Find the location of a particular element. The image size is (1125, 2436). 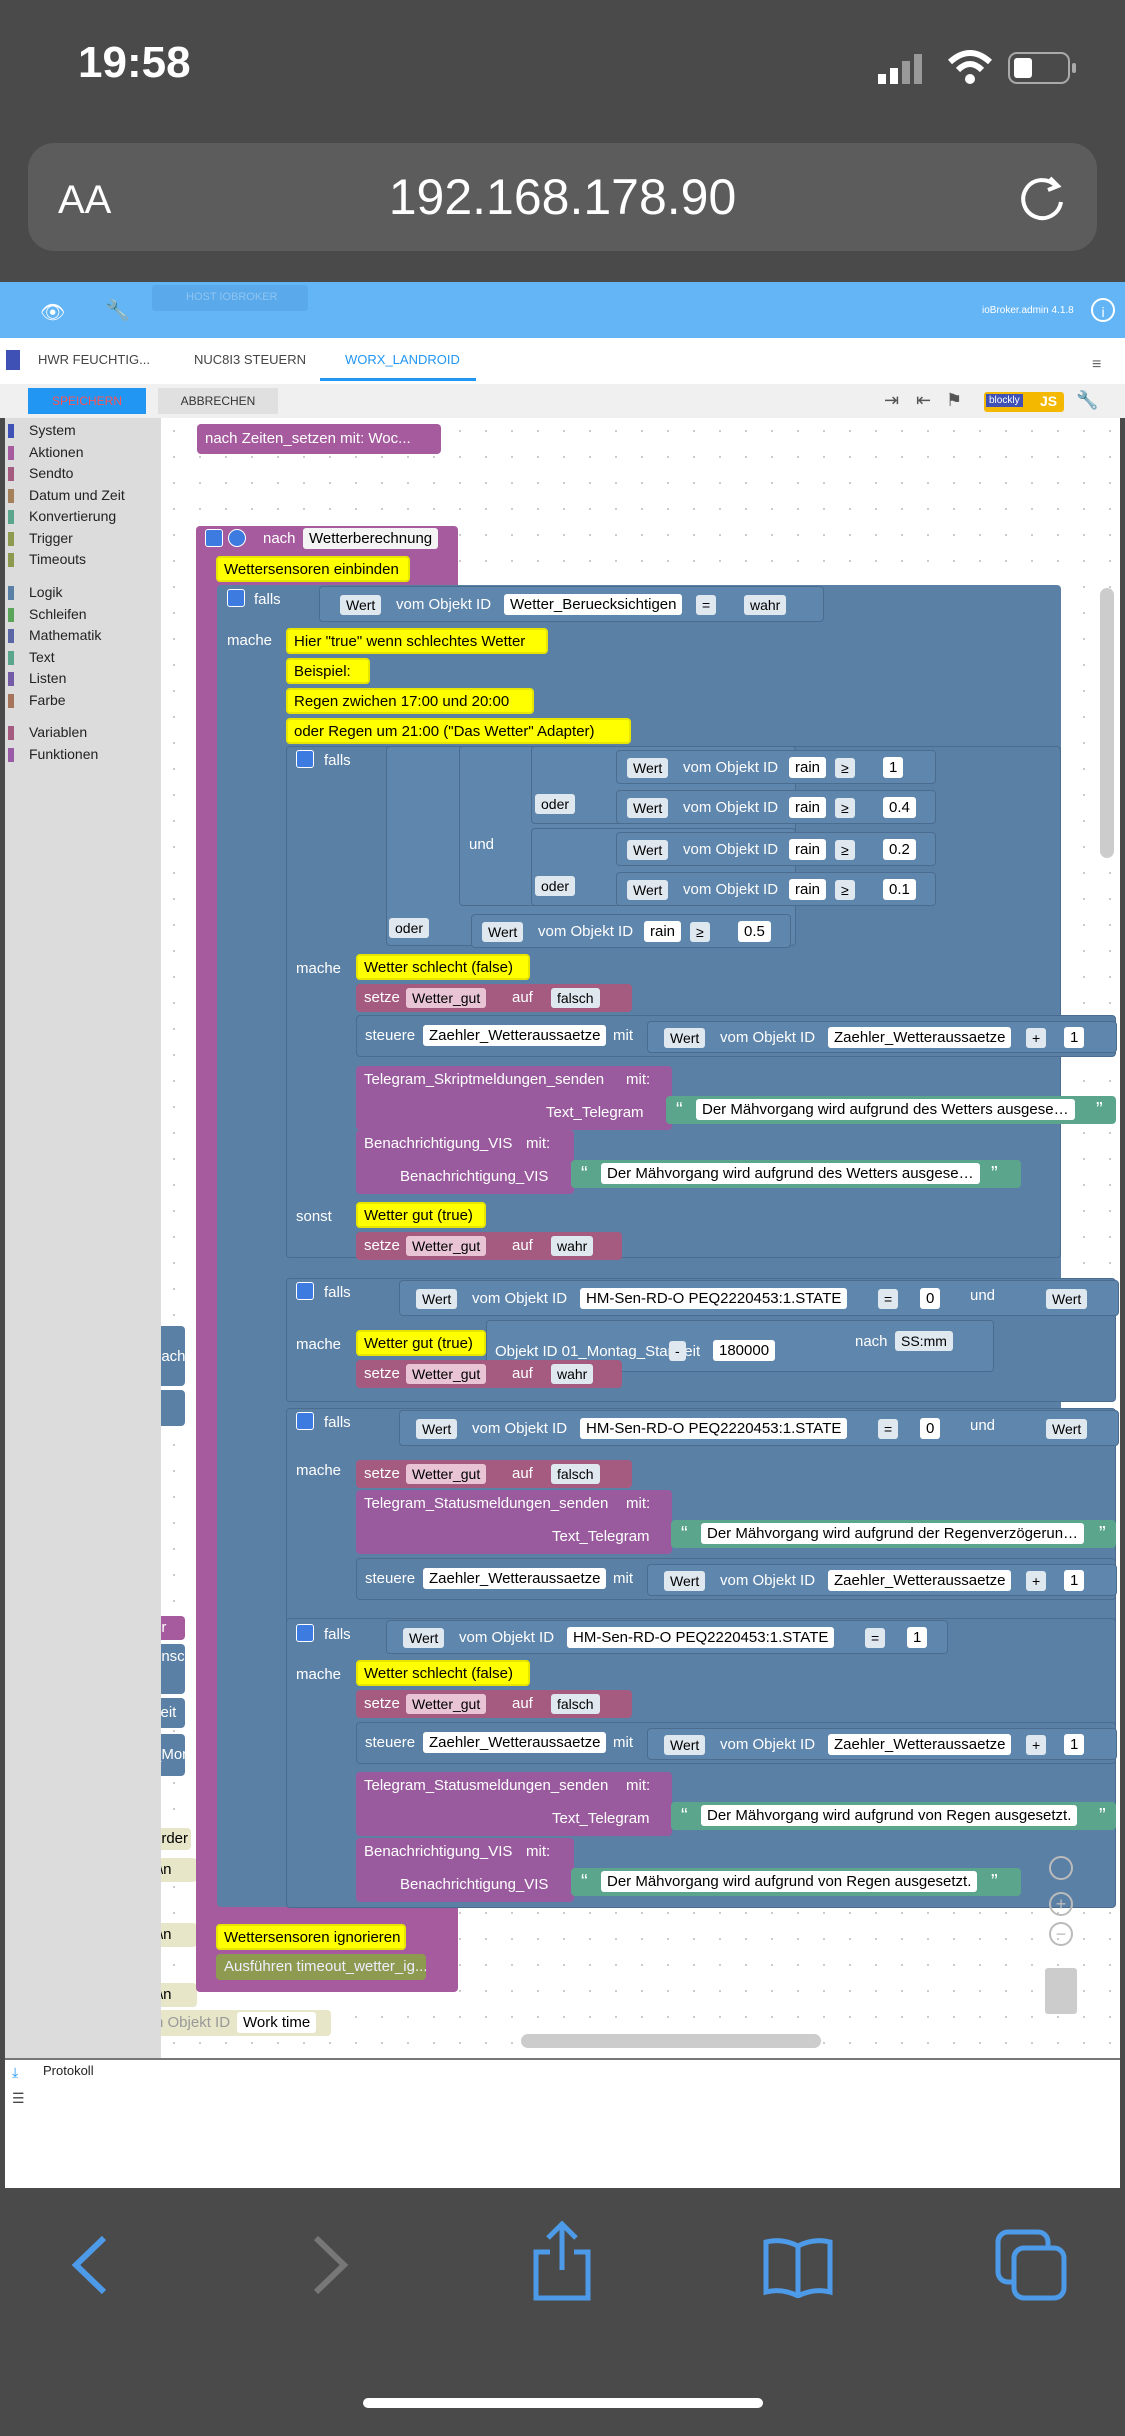

benach-vis-call-2: Benachrichtigung_VIS mit is located at coordinates (465, 1870).